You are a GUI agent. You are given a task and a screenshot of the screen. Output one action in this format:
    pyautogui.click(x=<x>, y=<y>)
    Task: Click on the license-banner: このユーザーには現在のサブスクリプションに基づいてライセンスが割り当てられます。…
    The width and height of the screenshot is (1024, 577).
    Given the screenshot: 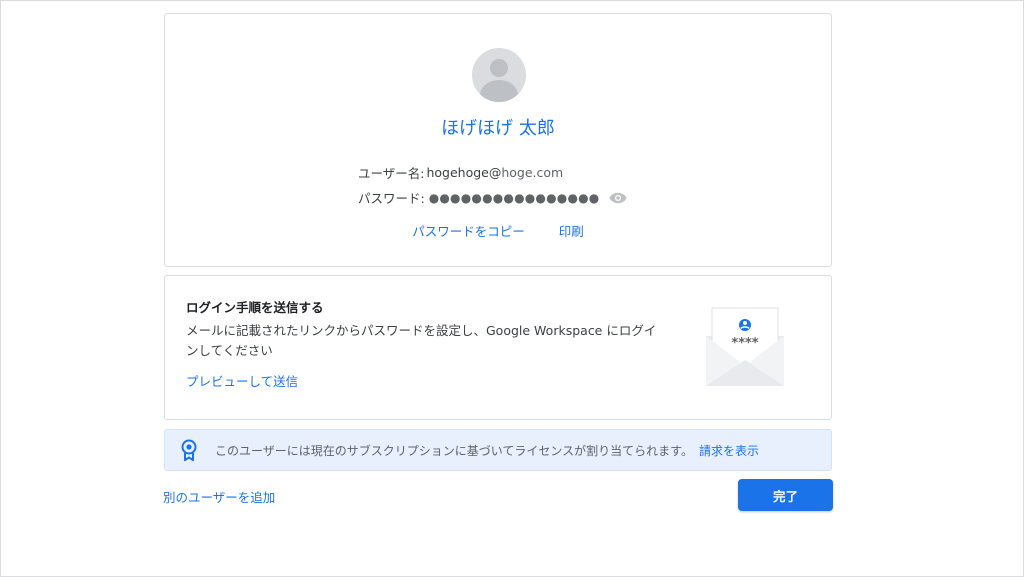 What is the action you would take?
    pyautogui.click(x=498, y=450)
    